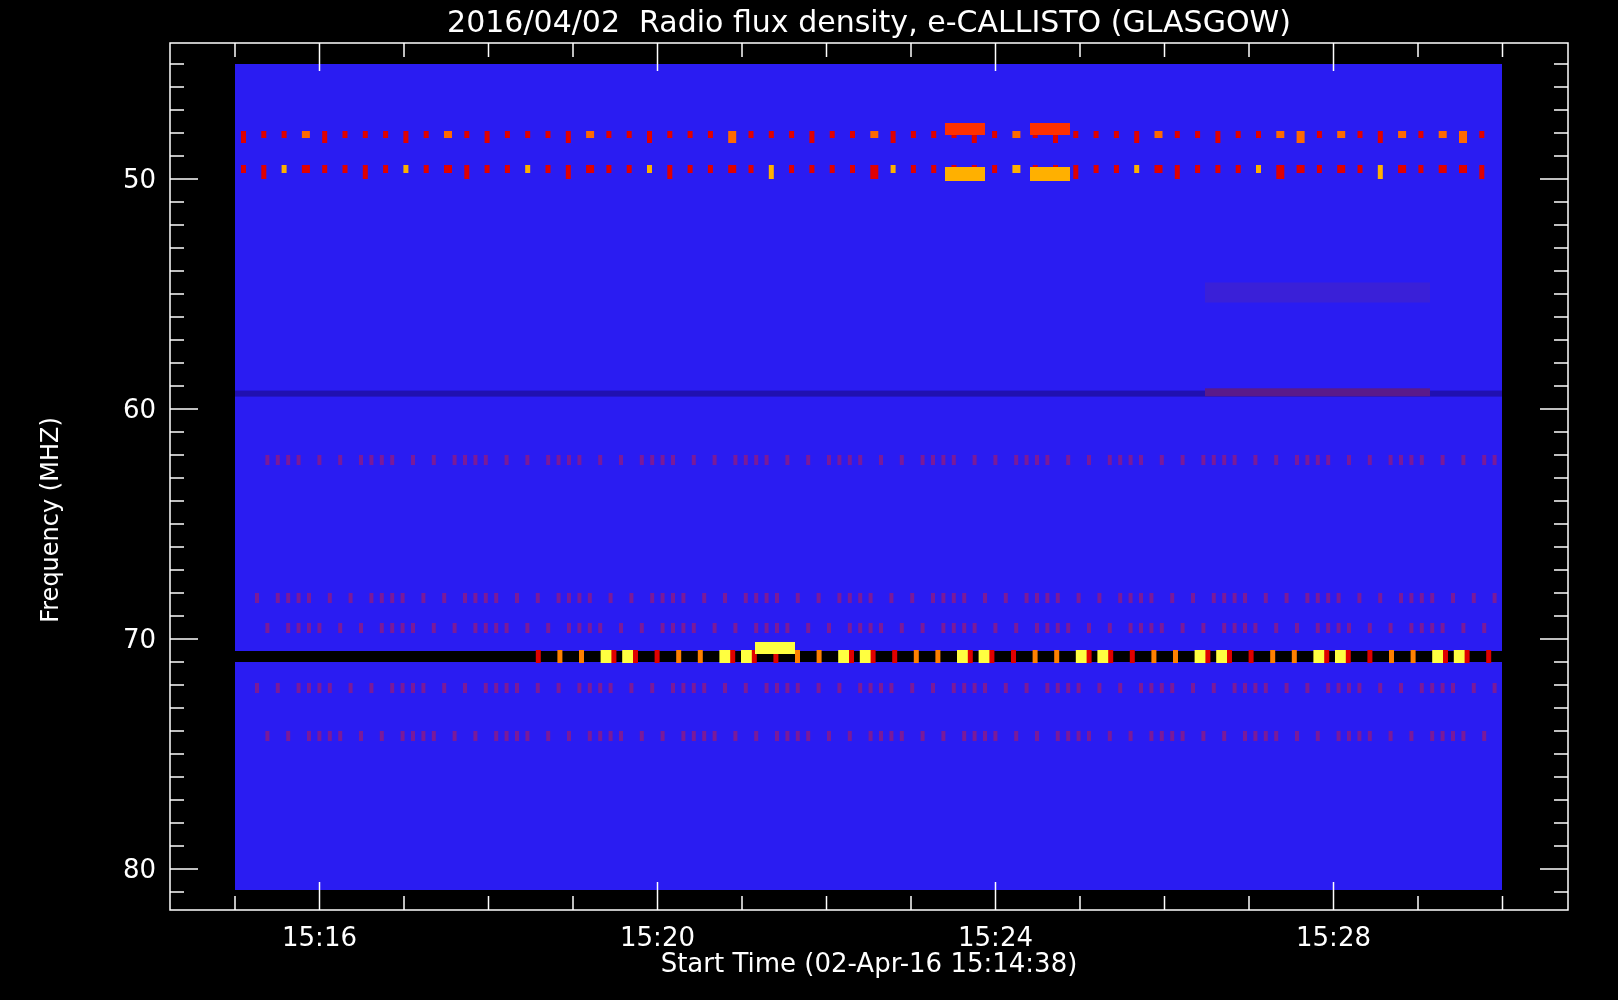 The height and width of the screenshot is (1000, 1618). Describe the element at coordinates (657, 937) in the screenshot. I see `x-tick-label: 15:20` at that location.